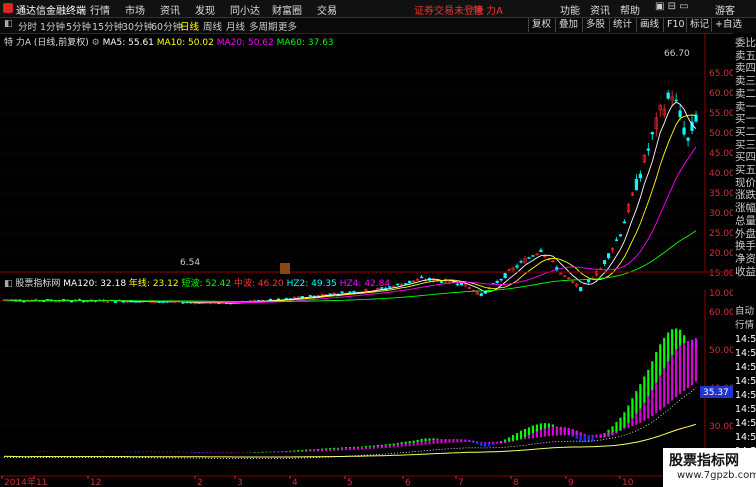  What do you see at coordinates (677, 54) in the screenshot?
I see `high-price-label: 66.70` at bounding box center [677, 54].